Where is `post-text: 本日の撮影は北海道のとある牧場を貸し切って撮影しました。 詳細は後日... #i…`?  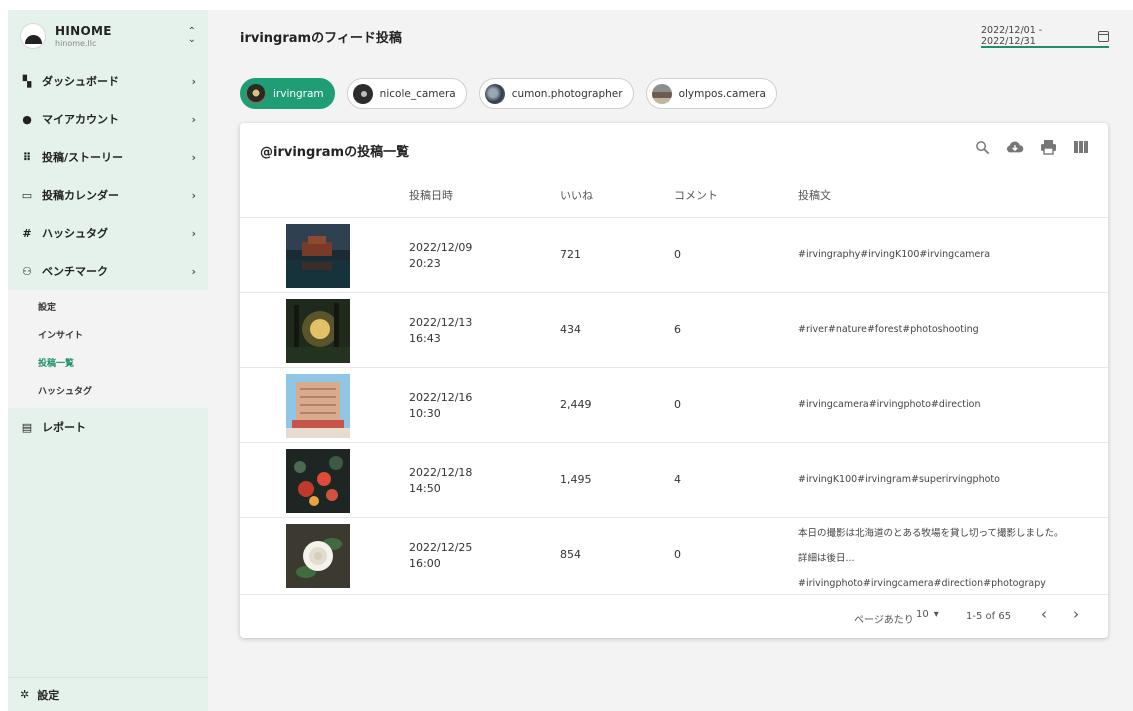 post-text: 本日の撮影は北海道のとある牧場を貸し切って撮影しました。 詳細は後日... #i… is located at coordinates (948, 558).